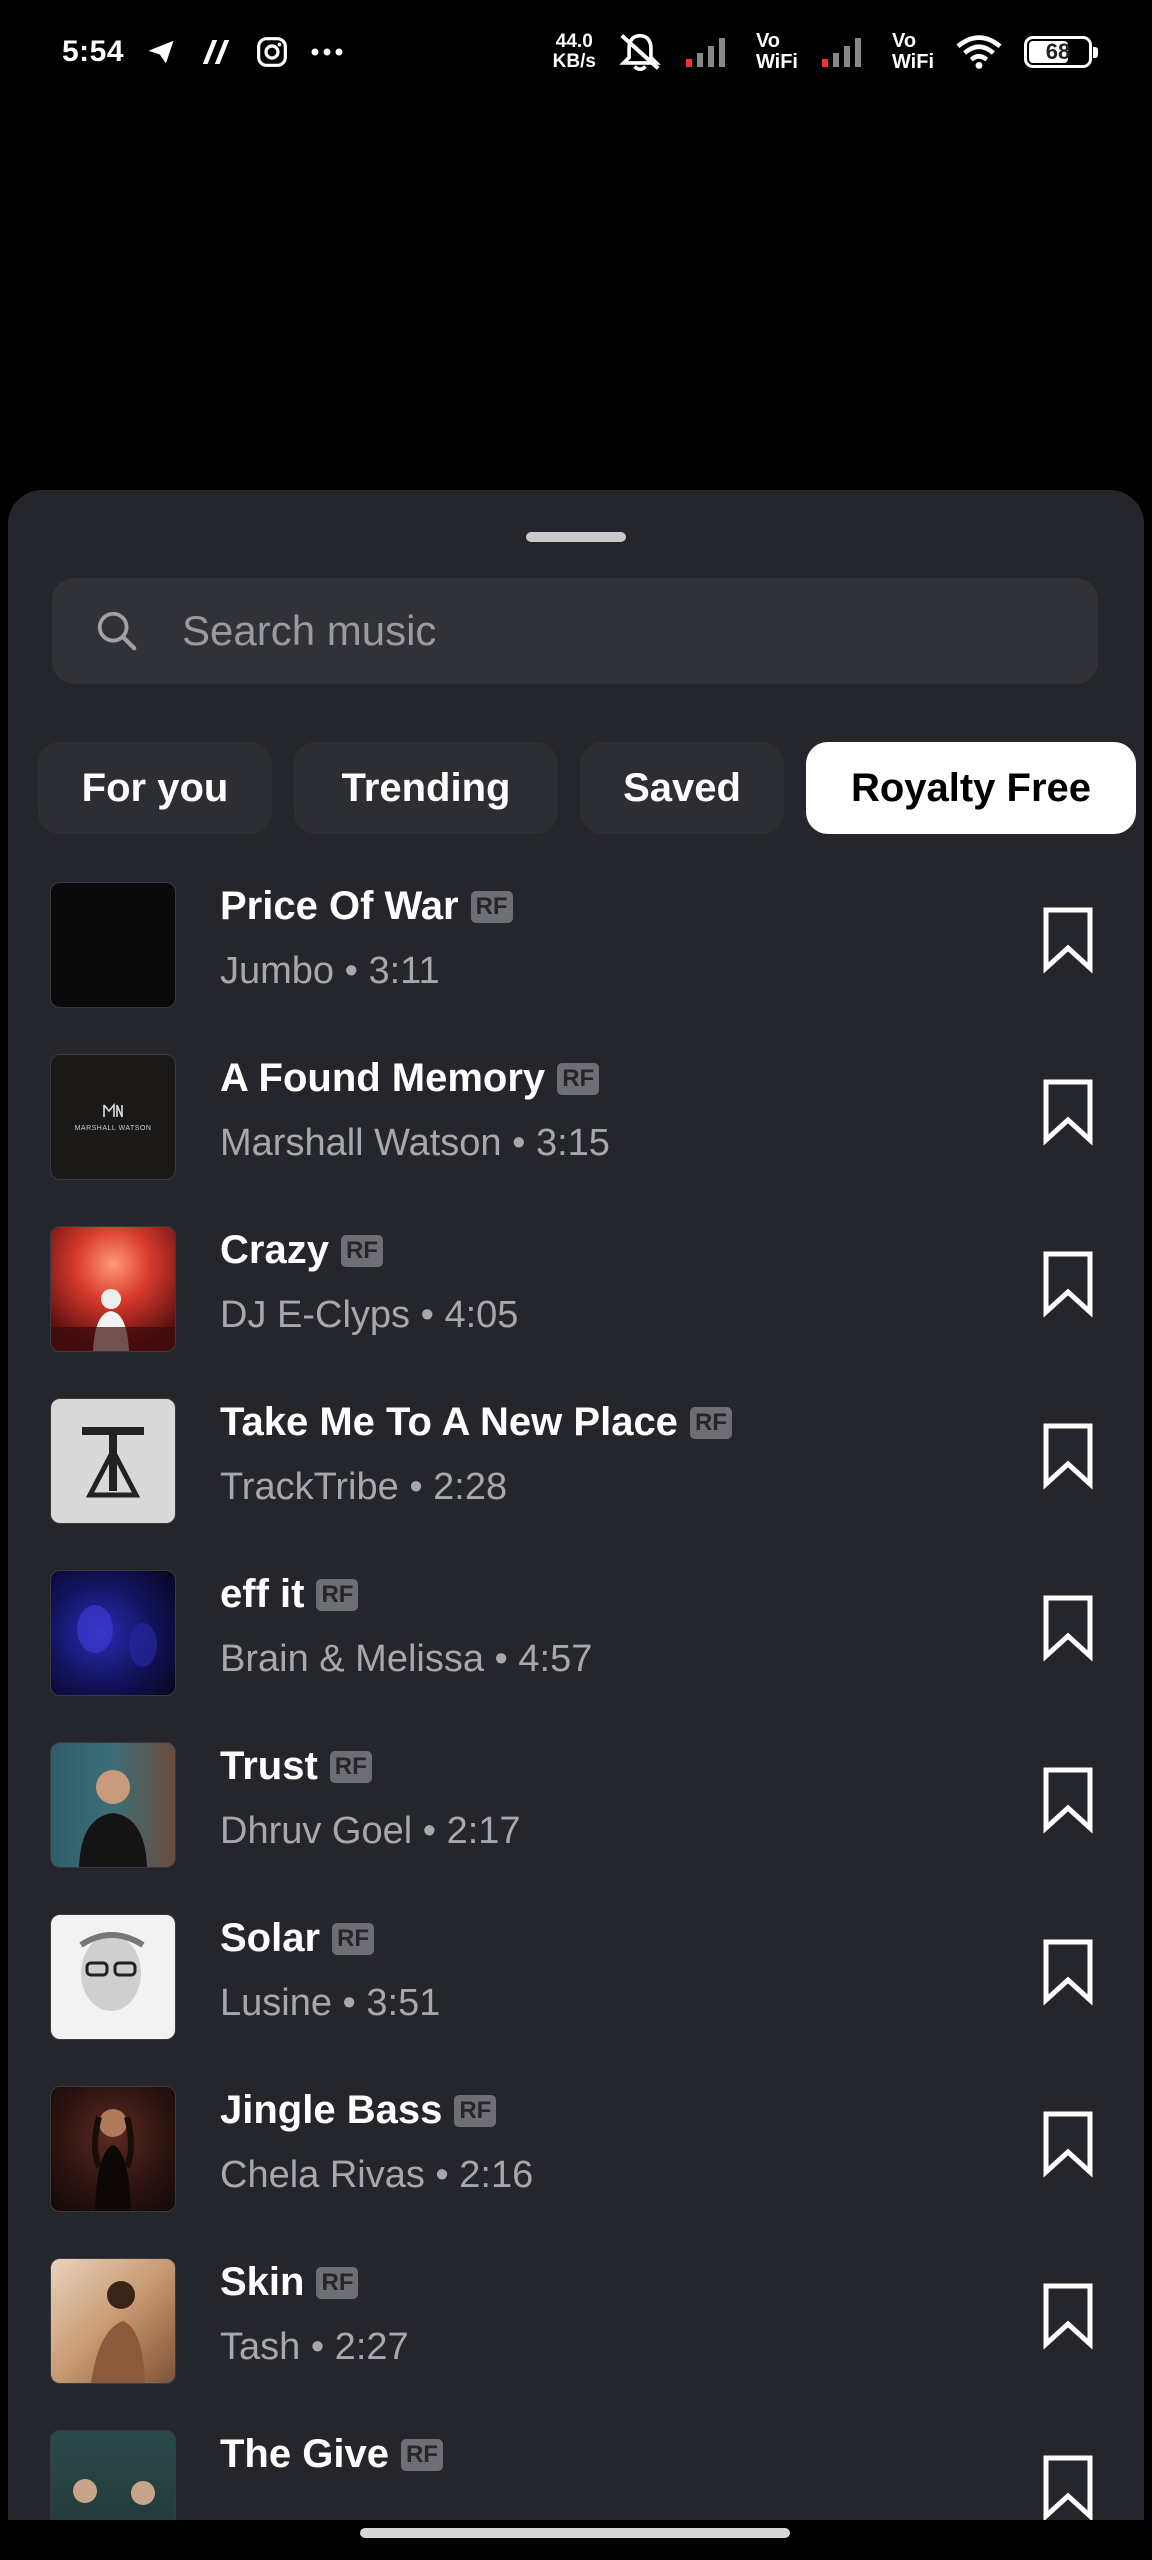 The height and width of the screenshot is (2560, 1152). I want to click on search-input, so click(622, 631).